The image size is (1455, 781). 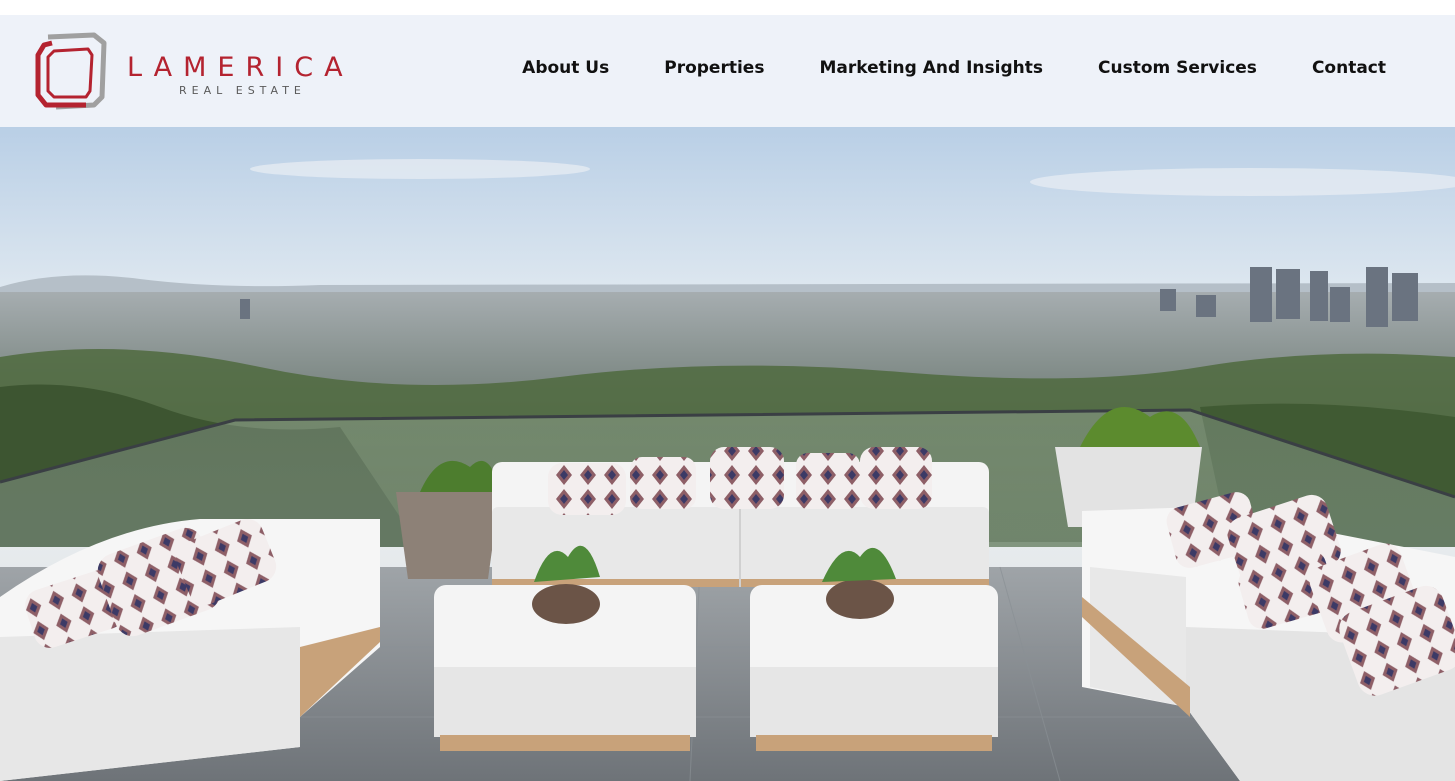 I want to click on nav-about-us: About Us, so click(x=565, y=68).